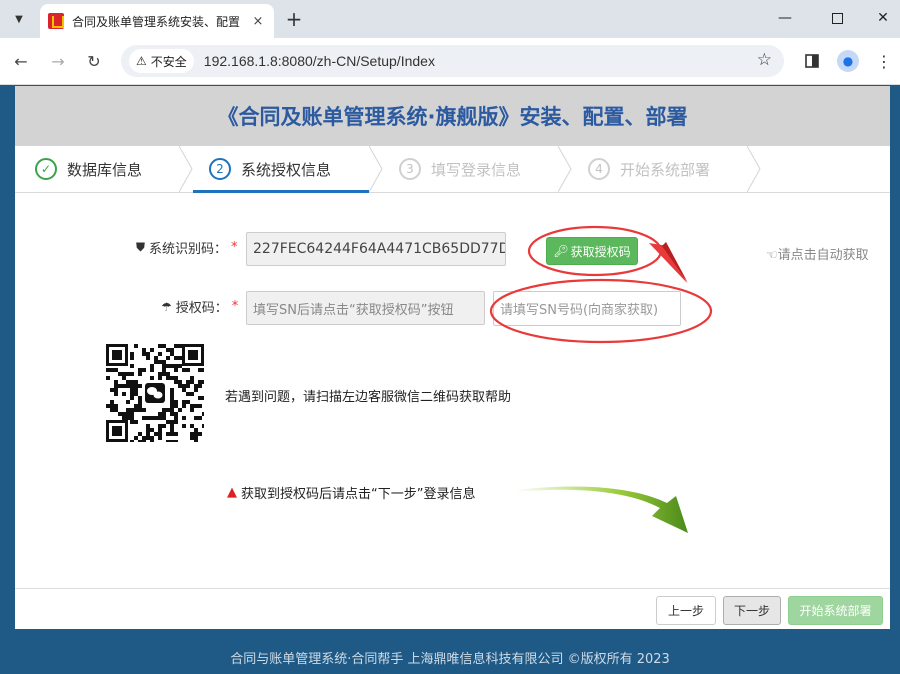 This screenshot has width=900, height=674. I want to click on page-title: 《合同及账单管理系统·旗舰版》安装、配置、部署, so click(452, 116).